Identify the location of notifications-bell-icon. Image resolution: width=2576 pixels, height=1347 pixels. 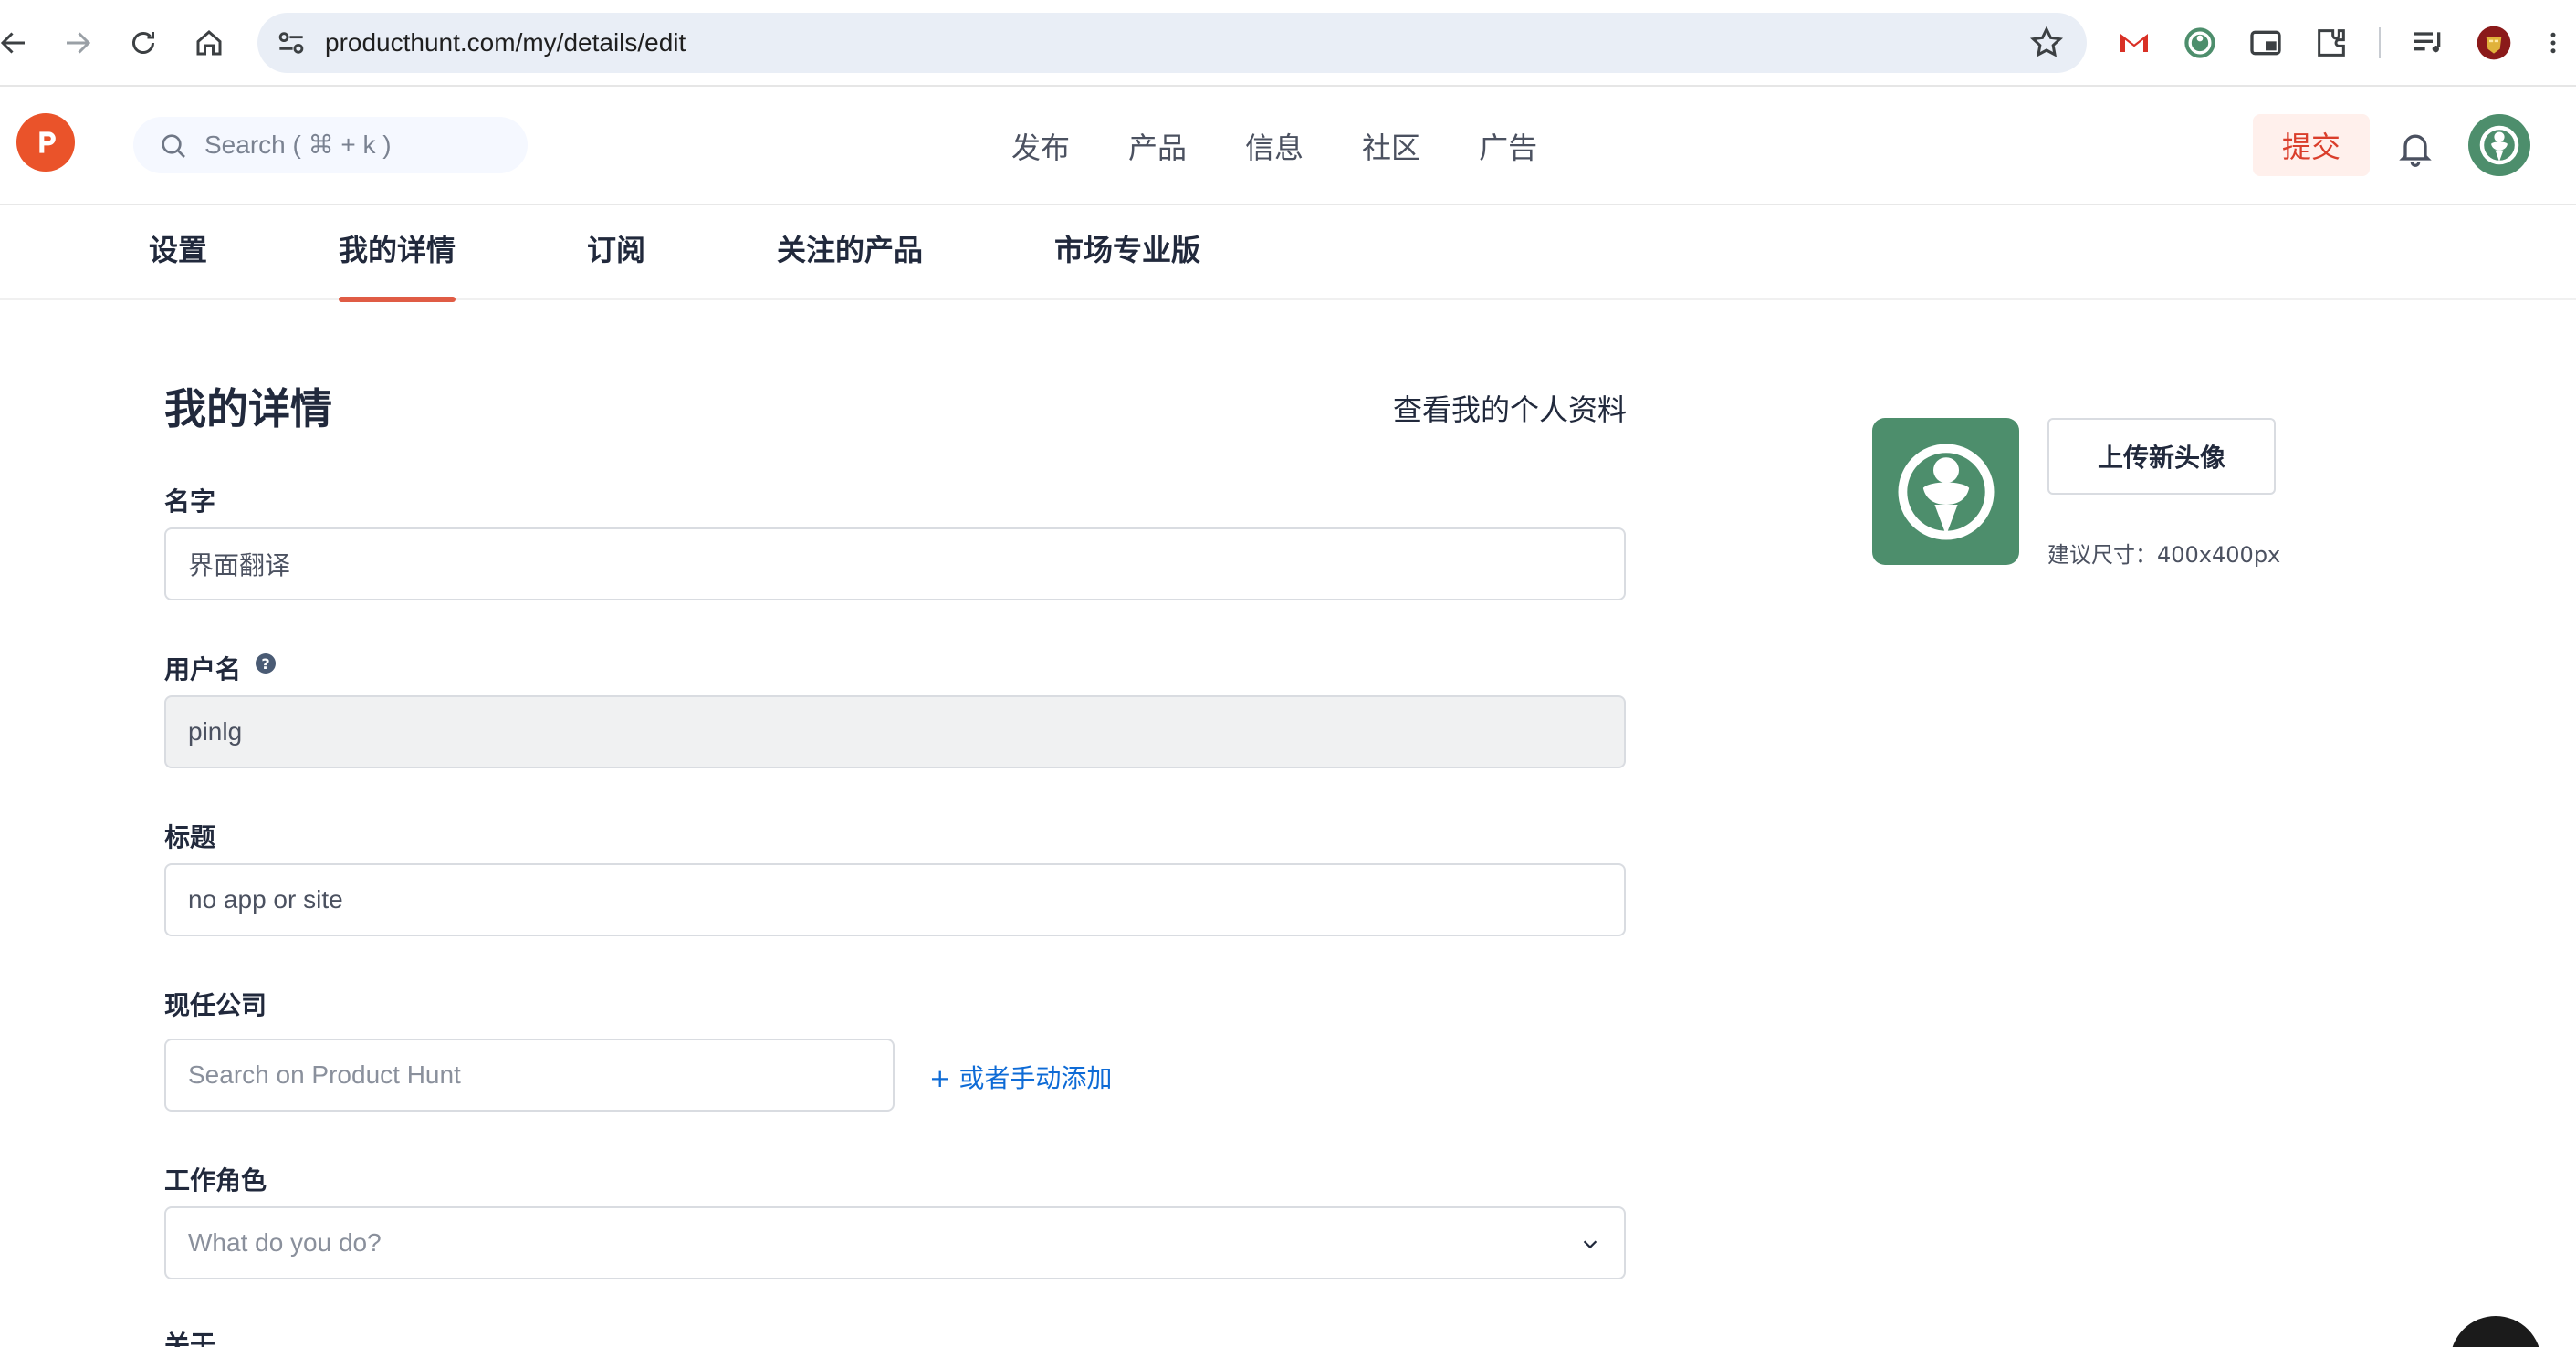
(2415, 148).